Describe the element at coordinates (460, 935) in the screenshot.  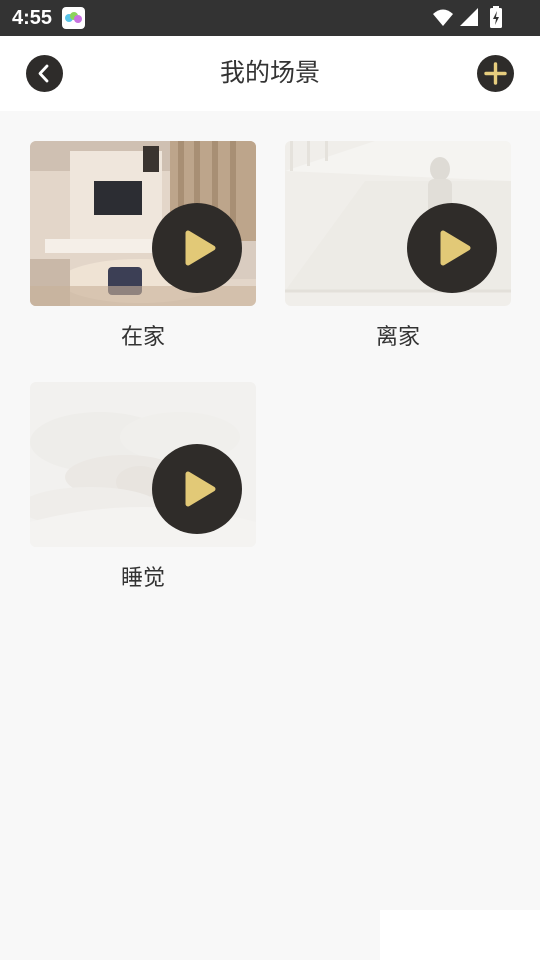
I see `corner-glow` at that location.